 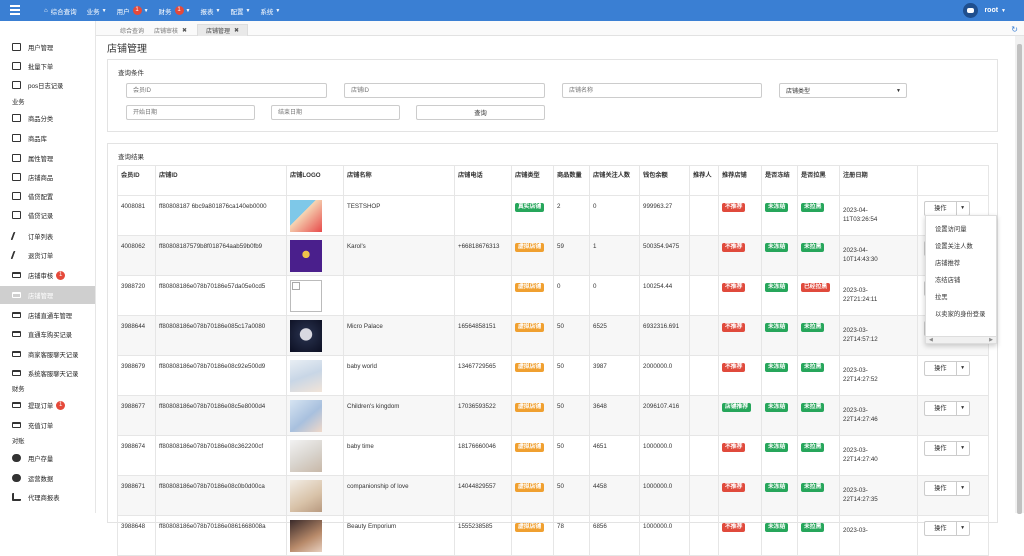 What do you see at coordinates (860, 459) in the screenshot?
I see `register-time-line: 22T14:27:40` at bounding box center [860, 459].